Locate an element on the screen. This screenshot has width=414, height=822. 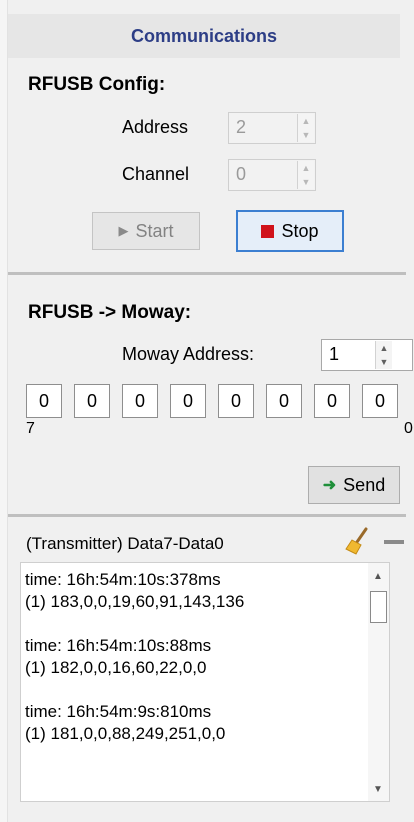
start-button: ▶ Start is located at coordinates (146, 231).